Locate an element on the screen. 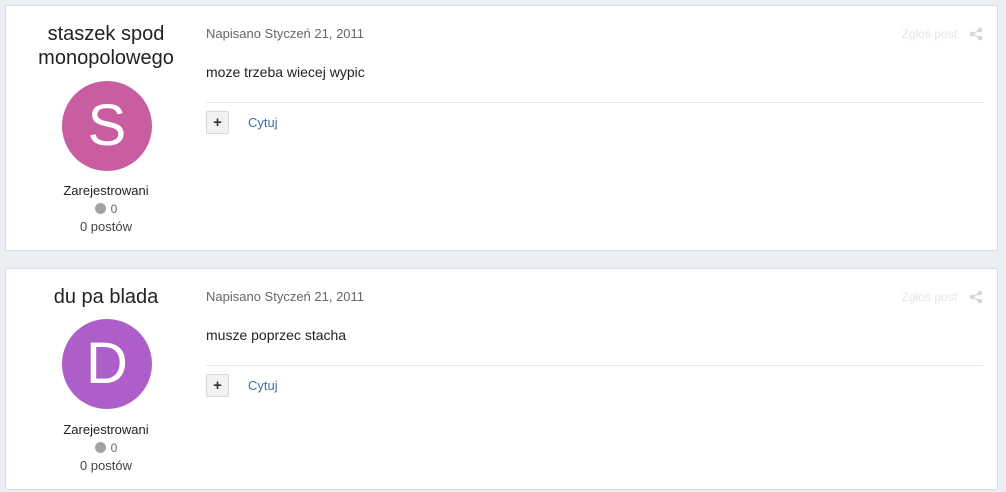 The image size is (1006, 492). avatar: S is located at coordinates (107, 126).